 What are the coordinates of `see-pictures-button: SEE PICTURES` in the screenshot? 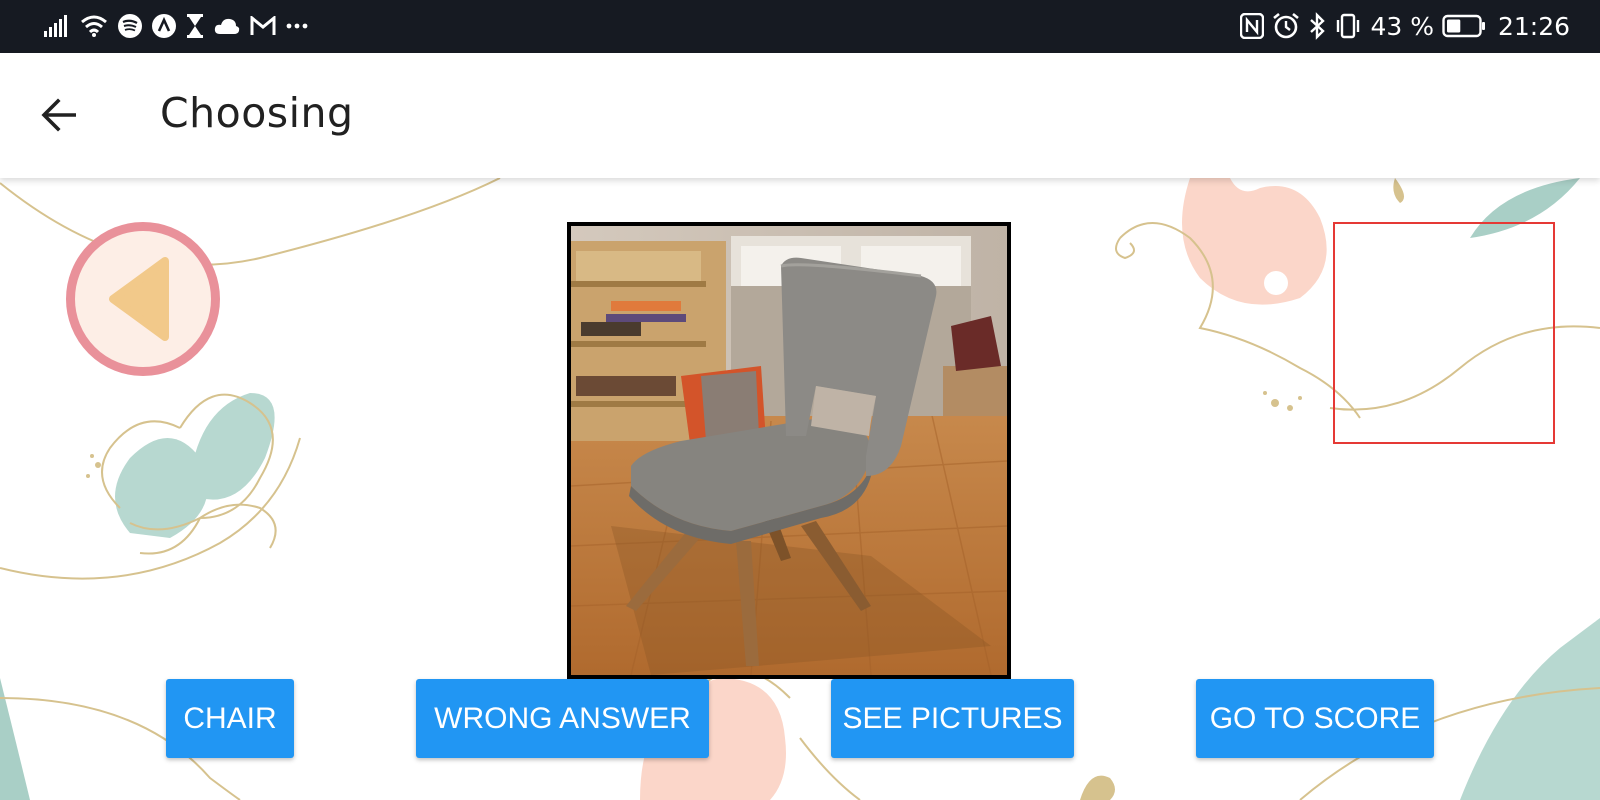 It's located at (952, 718).